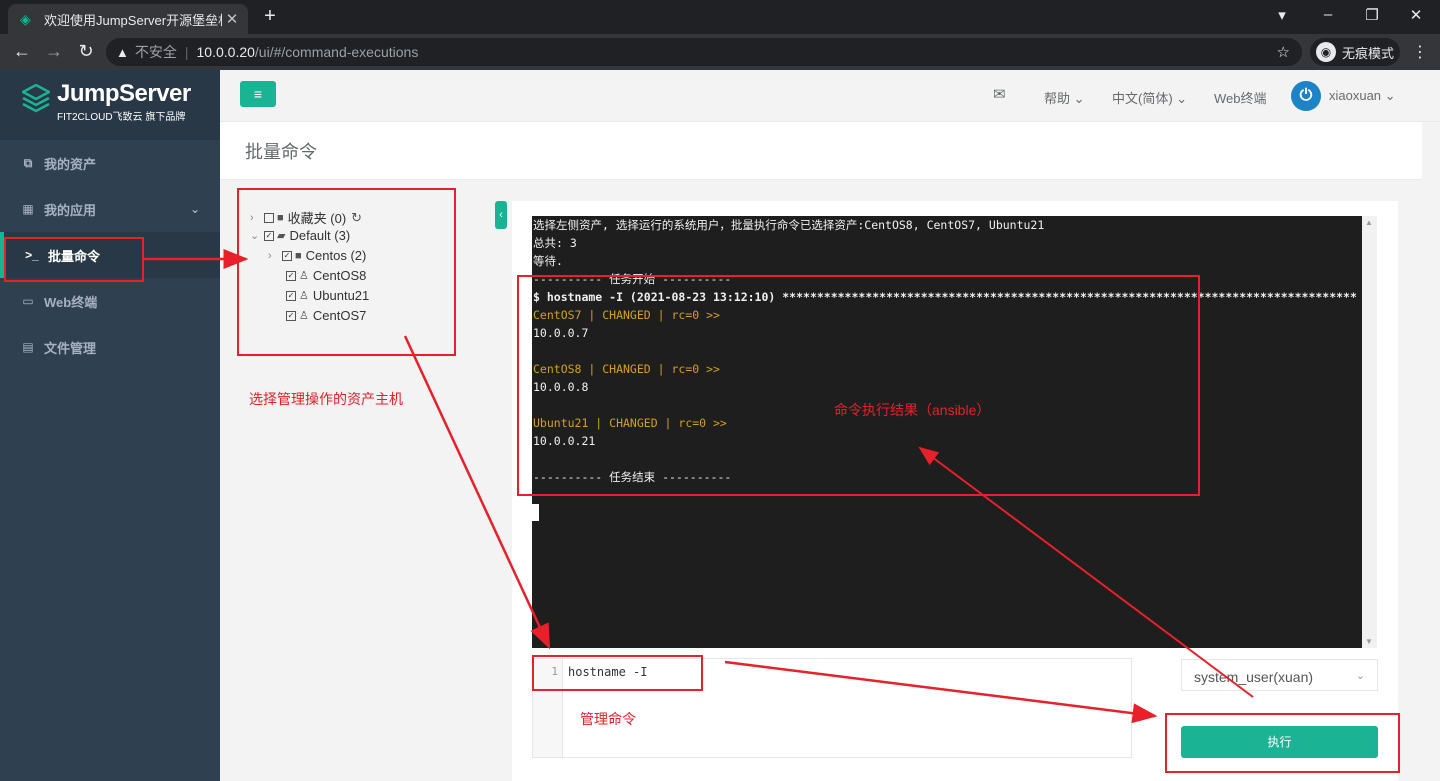  Describe the element at coordinates (110, 209) in the screenshot. I see `sidebar-item-my-apps: ▦ 我的应用 ⌄` at that location.